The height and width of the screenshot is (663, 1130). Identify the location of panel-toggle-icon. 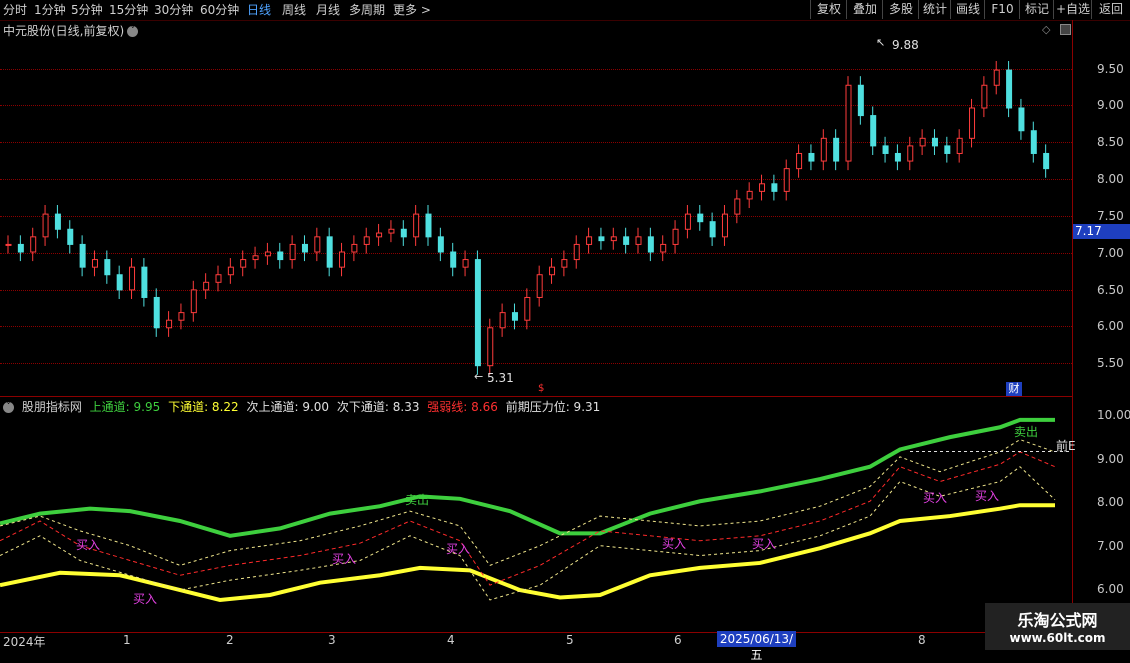
(1065, 29).